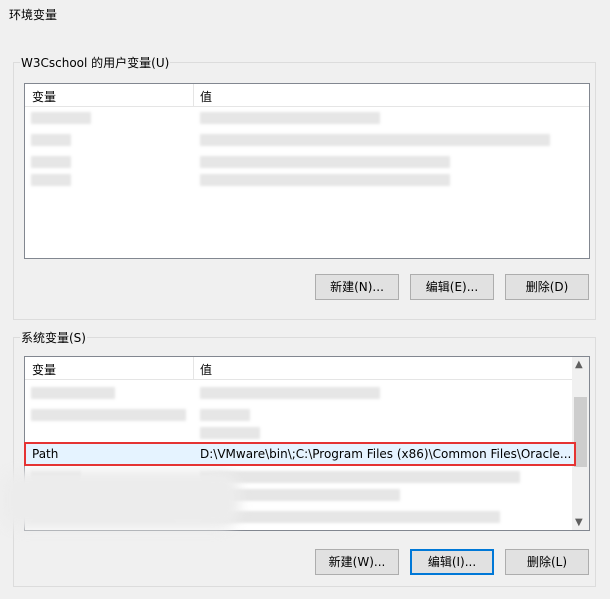 This screenshot has width=610, height=599. What do you see at coordinates (580, 432) in the screenshot?
I see `scroll-thumb` at bounding box center [580, 432].